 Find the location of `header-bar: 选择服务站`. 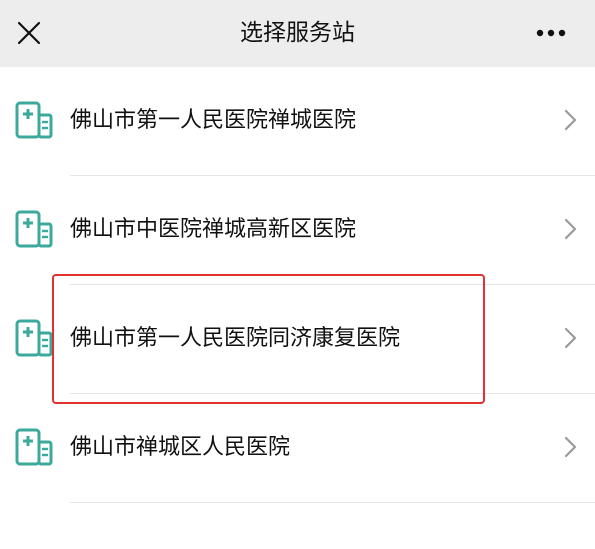

header-bar: 选择服务站 is located at coordinates (297, 33).